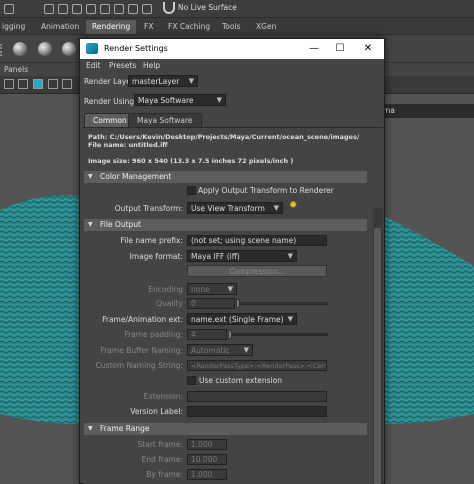 The height and width of the screenshot is (484, 474). Describe the element at coordinates (147, 8) in the screenshot. I see `output-ops-icon` at that location.